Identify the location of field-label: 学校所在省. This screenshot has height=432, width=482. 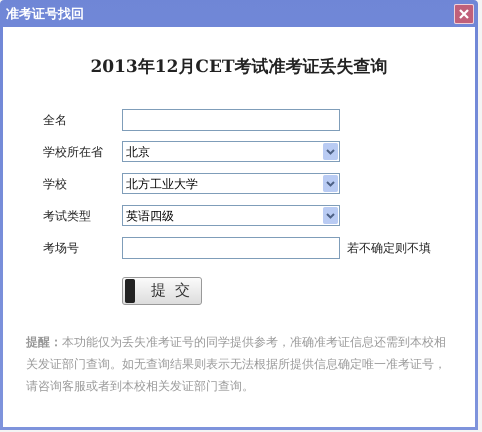
(73, 152).